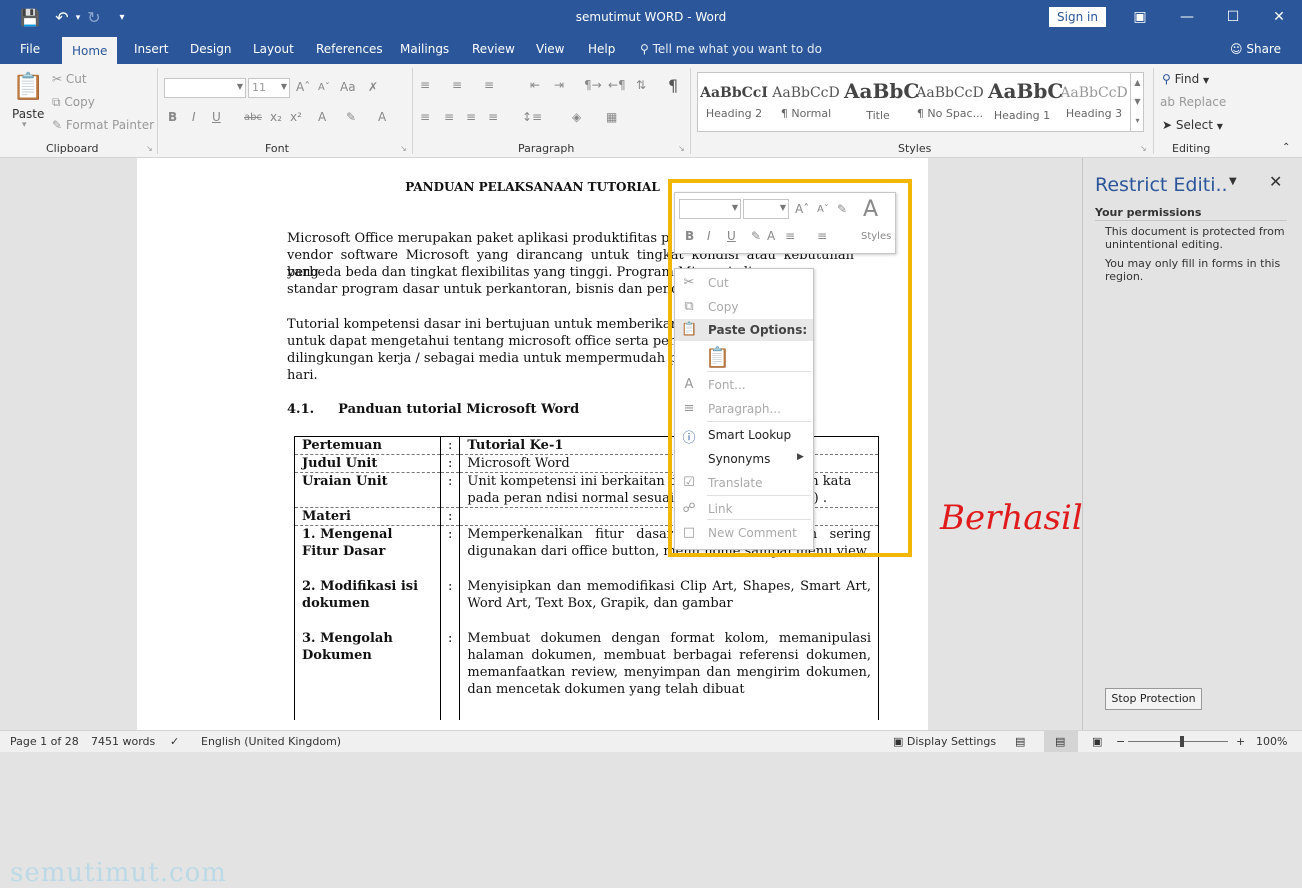 The image size is (1302, 888). Describe the element at coordinates (1233, 17) in the screenshot. I see `maximize-button: ☐` at that location.